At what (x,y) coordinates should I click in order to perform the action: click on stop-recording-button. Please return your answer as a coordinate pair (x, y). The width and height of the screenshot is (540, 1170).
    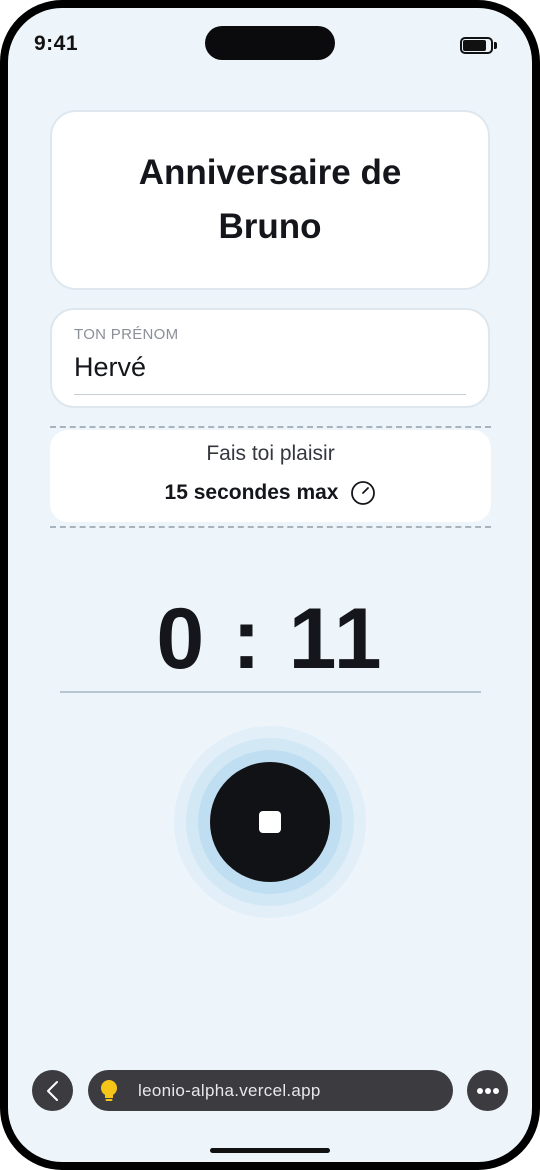
    Looking at the image, I should click on (270, 822).